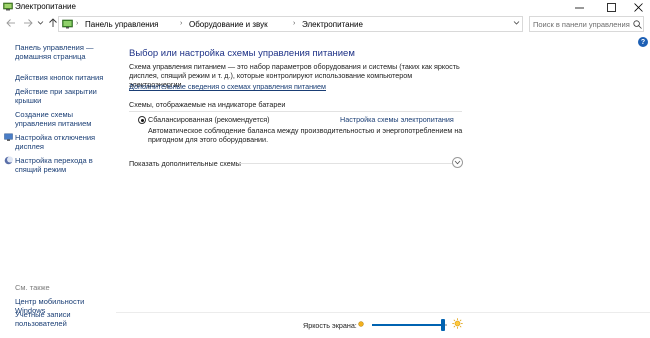 The width and height of the screenshot is (650, 338). What do you see at coordinates (8, 160) in the screenshot?
I see `moon-sleep-icon` at bounding box center [8, 160].